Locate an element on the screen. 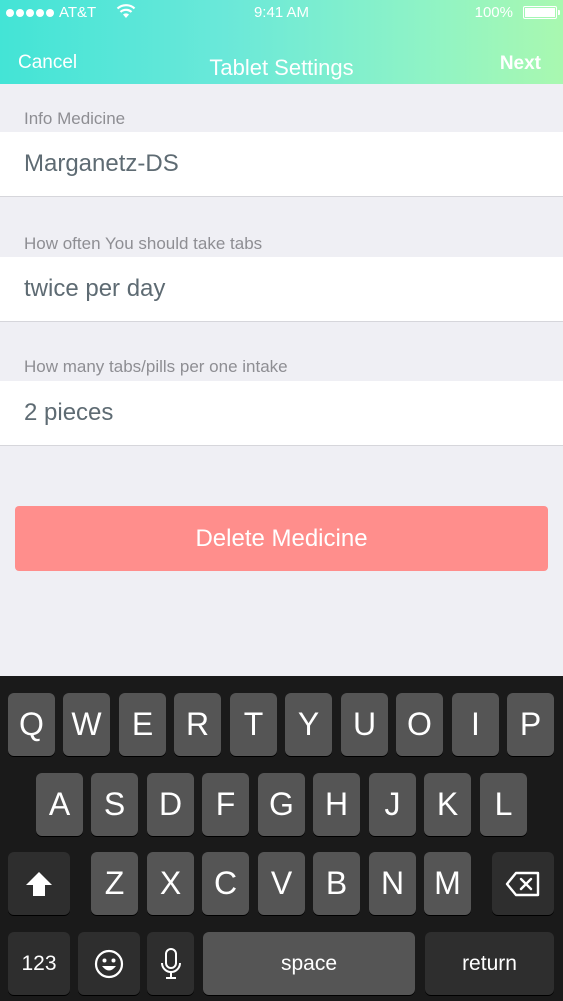 The image size is (563, 1001). emoji-icon is located at coordinates (109, 963).